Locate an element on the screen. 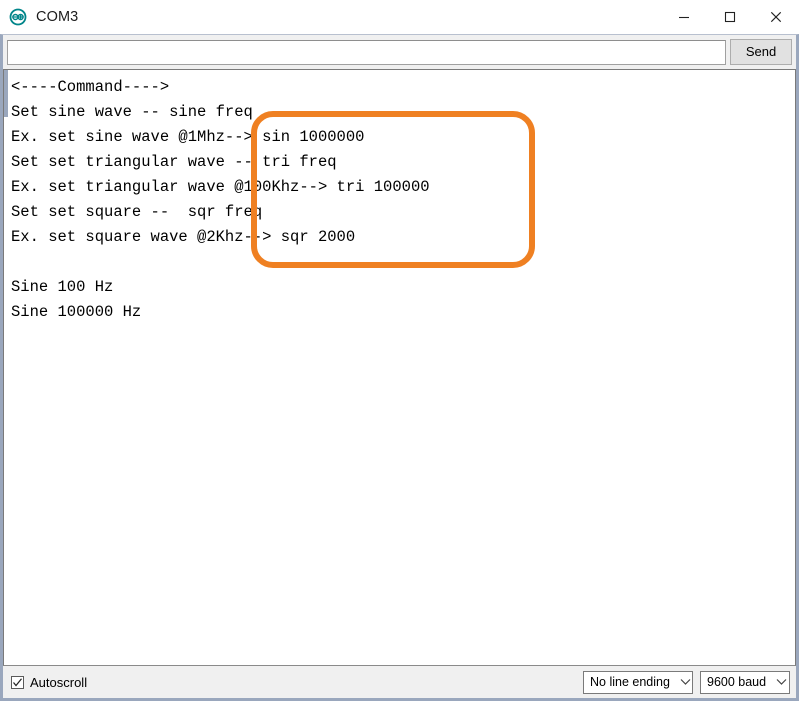 This screenshot has height=701, width=799. command-bar: Send is located at coordinates (399, 52).